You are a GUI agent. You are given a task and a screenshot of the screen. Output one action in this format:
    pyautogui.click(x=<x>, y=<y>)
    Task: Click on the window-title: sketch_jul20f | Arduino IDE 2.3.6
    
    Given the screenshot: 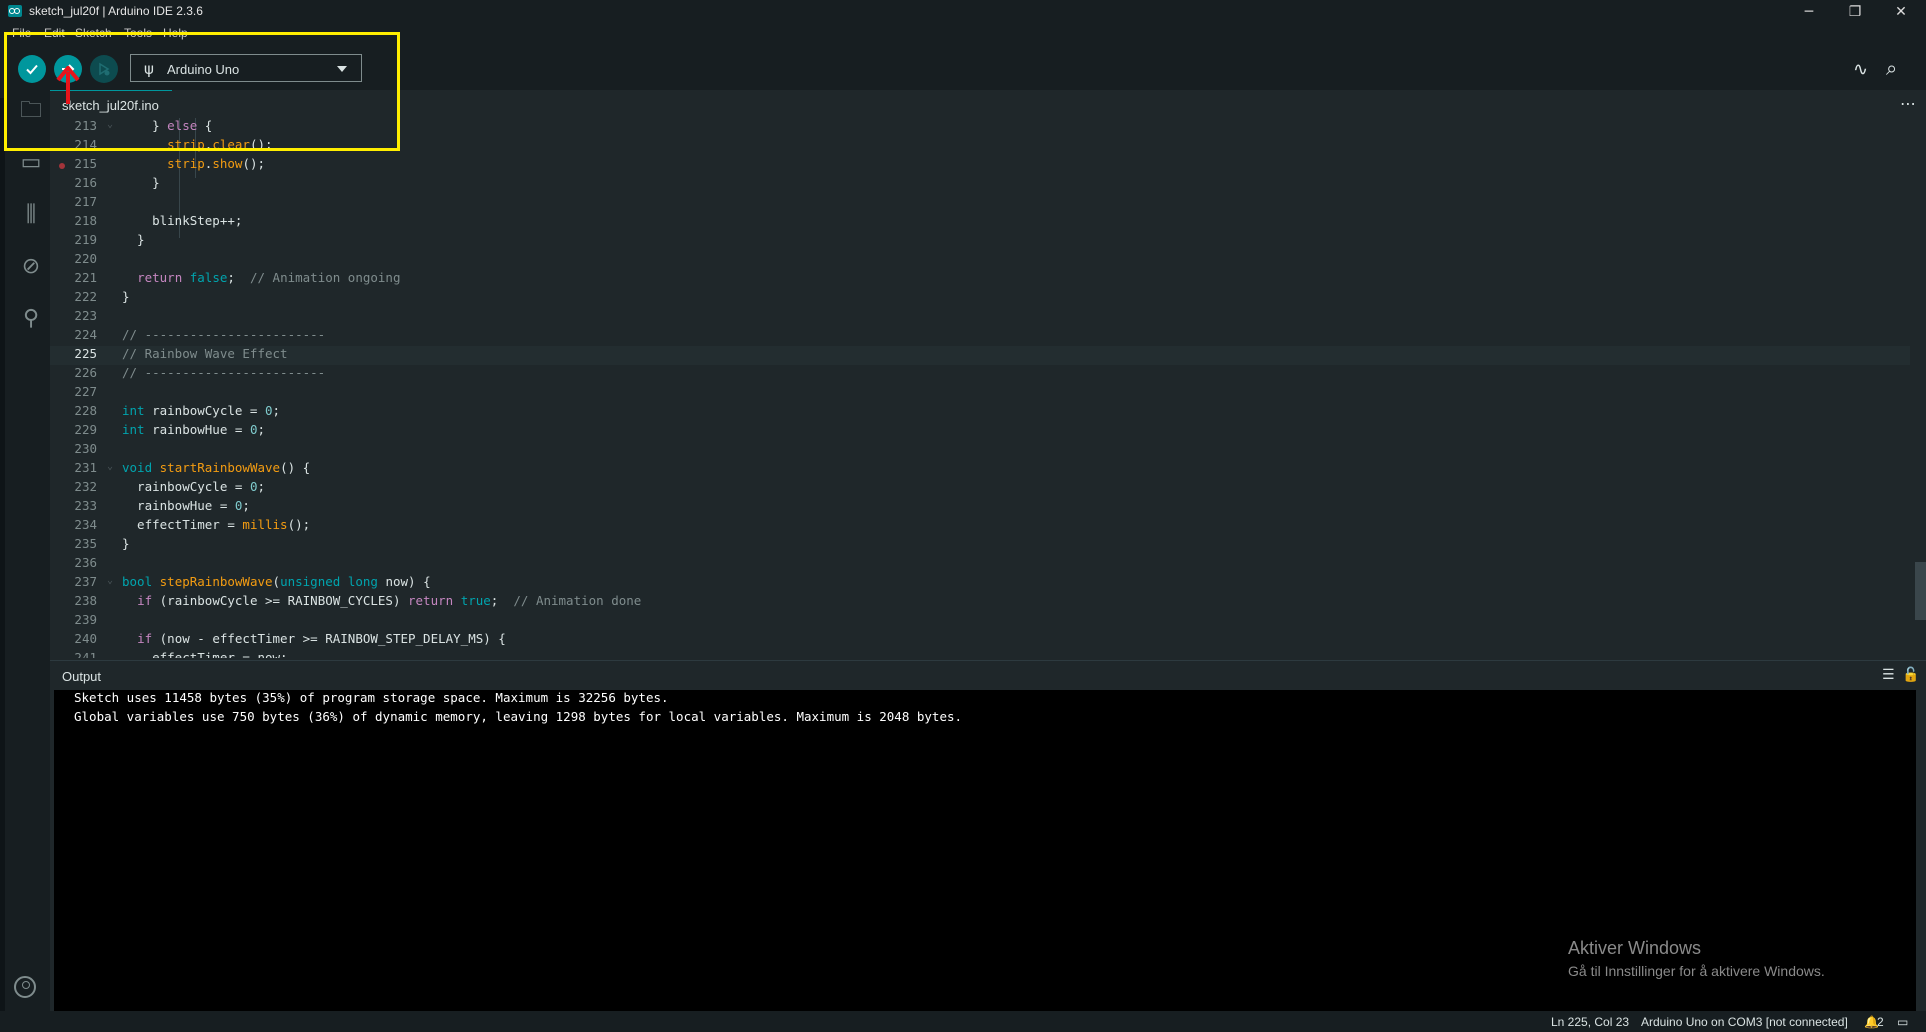 What is the action you would take?
    pyautogui.click(x=116, y=11)
    